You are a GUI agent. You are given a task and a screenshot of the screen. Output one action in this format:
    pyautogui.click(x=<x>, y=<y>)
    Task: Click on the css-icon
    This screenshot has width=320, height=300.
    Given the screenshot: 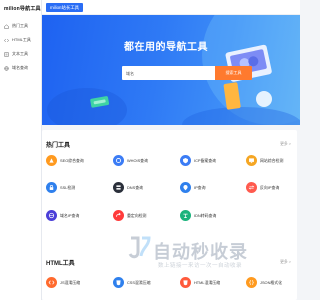 What is the action you would take?
    pyautogui.click(x=118, y=282)
    